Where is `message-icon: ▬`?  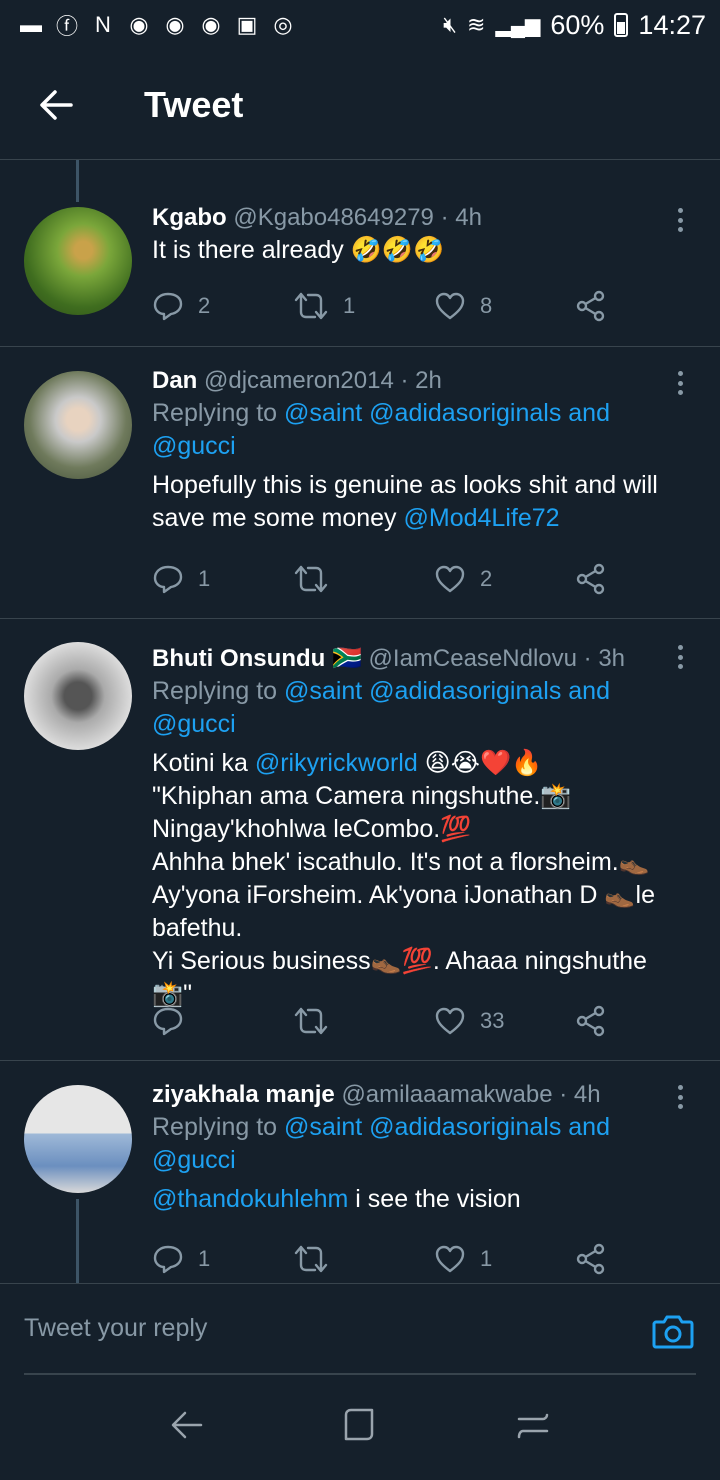 message-icon: ▬ is located at coordinates (31, 24).